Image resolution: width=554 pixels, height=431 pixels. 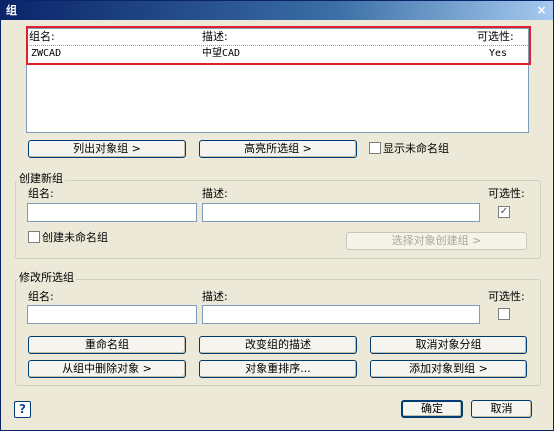 I want to click on column-header-name: 组名:, so click(x=42, y=37).